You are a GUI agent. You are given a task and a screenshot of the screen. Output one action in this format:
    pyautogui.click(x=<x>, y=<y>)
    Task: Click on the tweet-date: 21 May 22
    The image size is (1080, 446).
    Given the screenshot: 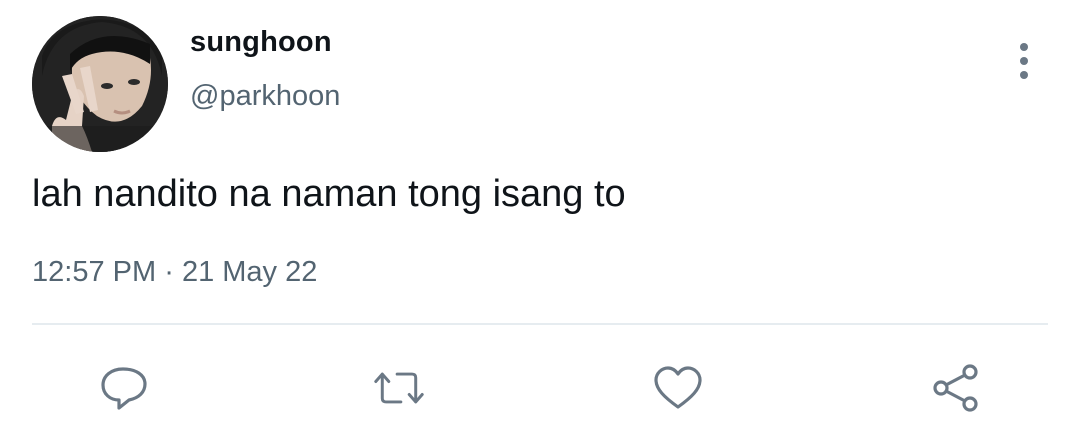 What is the action you would take?
    pyautogui.click(x=249, y=272)
    